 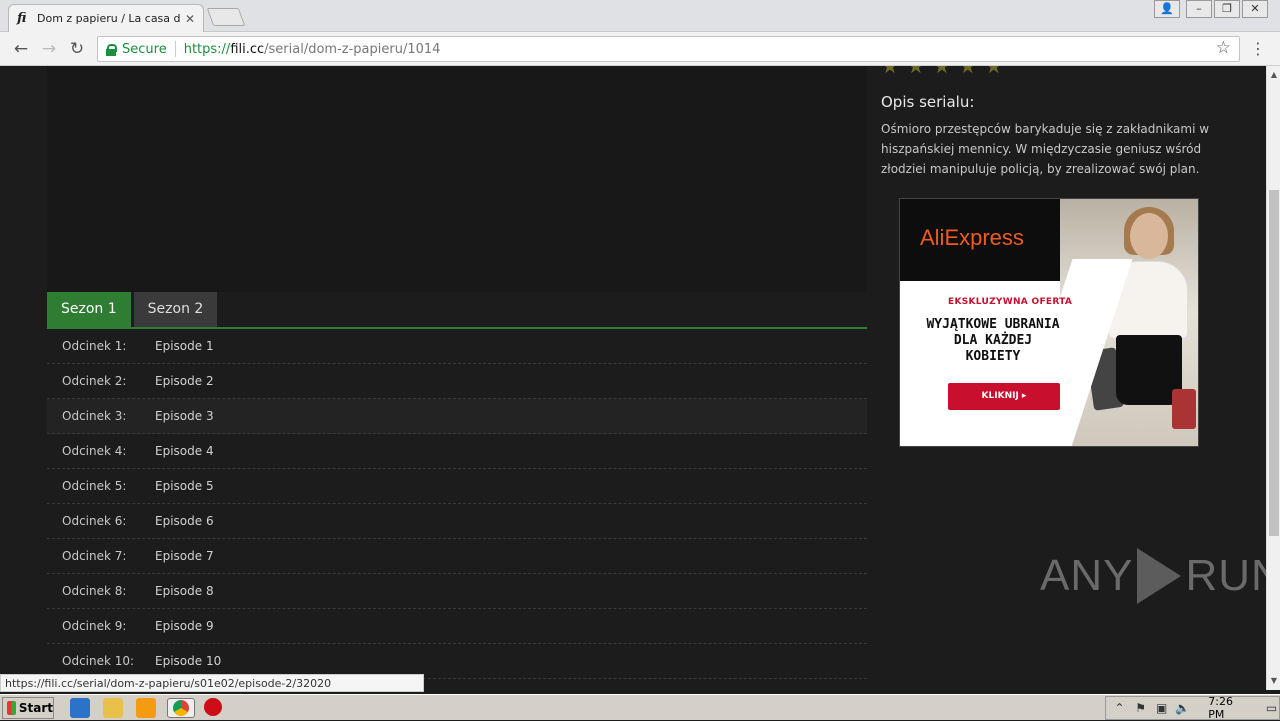 What do you see at coordinates (1161, 708) in the screenshot?
I see `network-icon: ▣` at bounding box center [1161, 708].